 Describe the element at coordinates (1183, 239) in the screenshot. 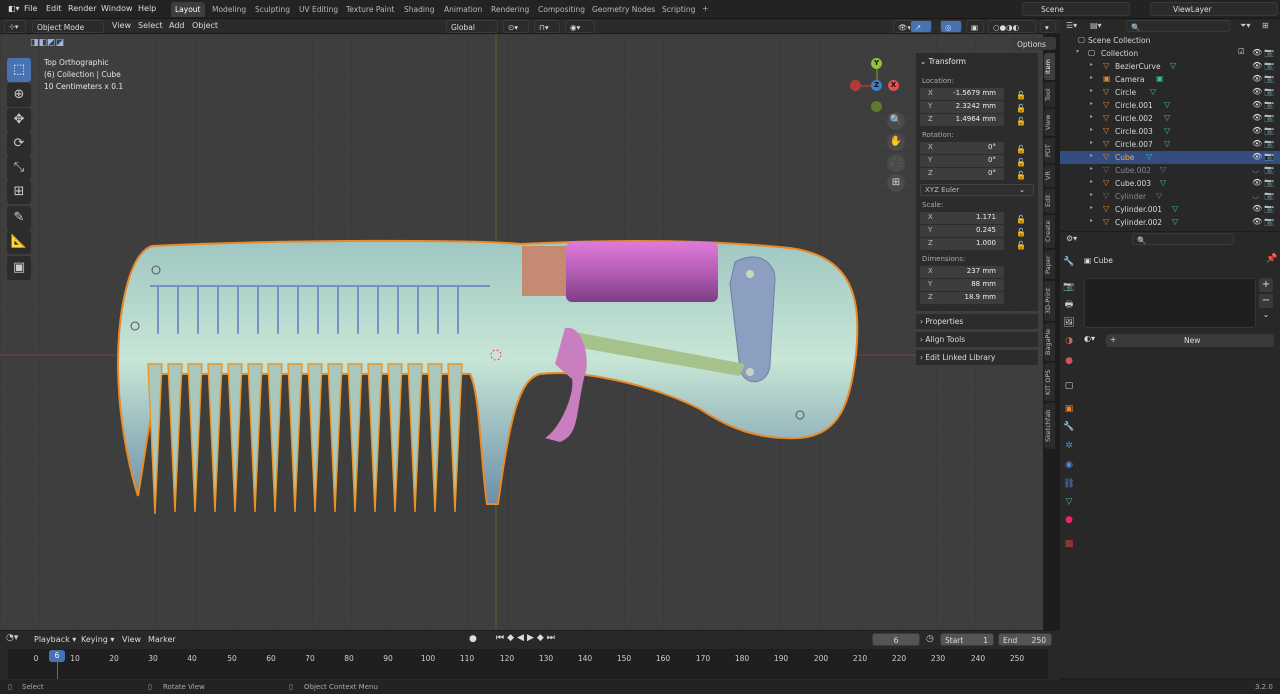

I see `properties-search-input: 🔍` at that location.